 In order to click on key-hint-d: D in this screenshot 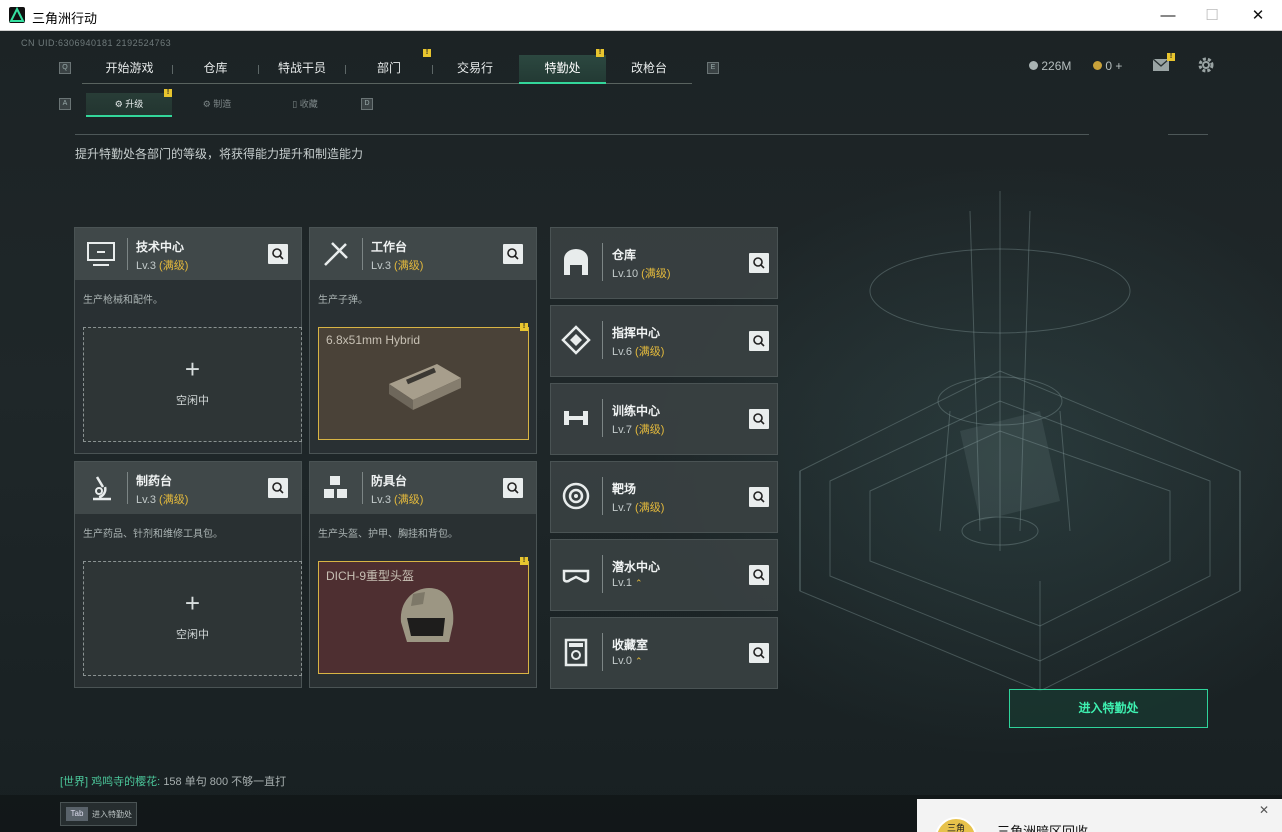, I will do `click(367, 104)`.